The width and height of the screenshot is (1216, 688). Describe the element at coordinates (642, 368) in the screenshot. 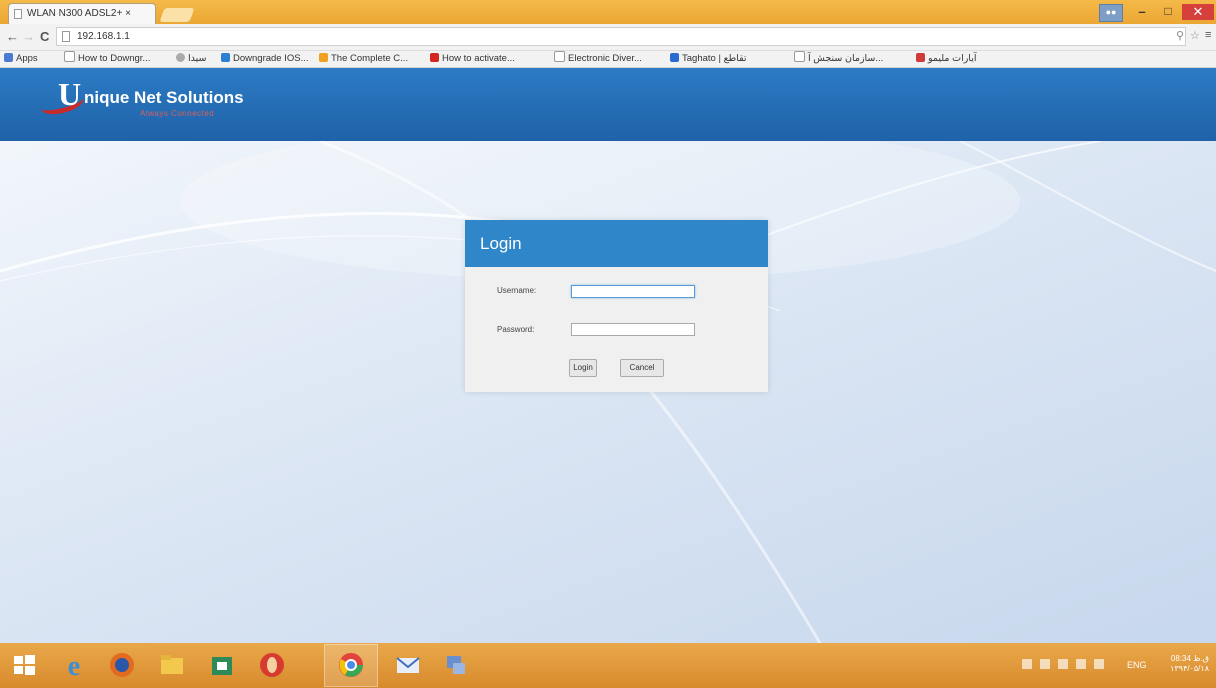

I see `cancel-button: Cancel` at that location.